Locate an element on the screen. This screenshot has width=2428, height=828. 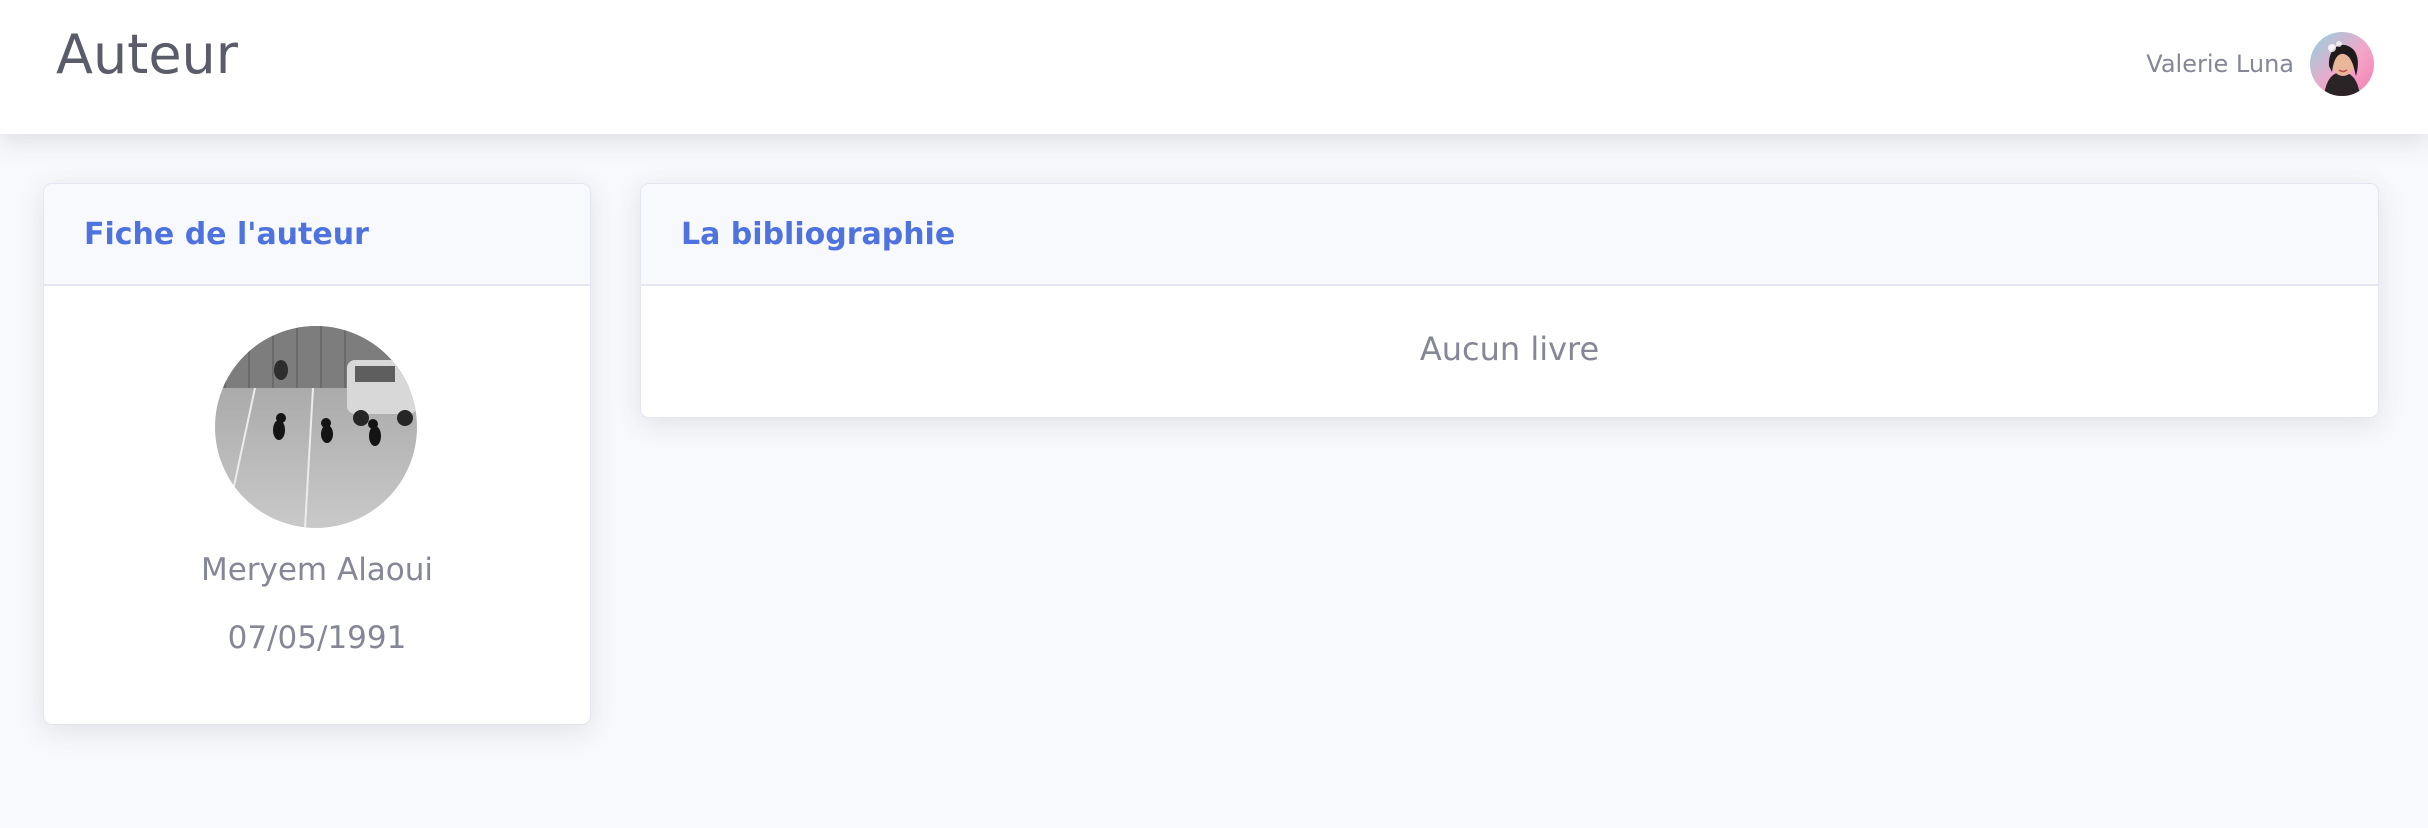
bibliography-card-header: La bibliographie is located at coordinates (1509, 235).